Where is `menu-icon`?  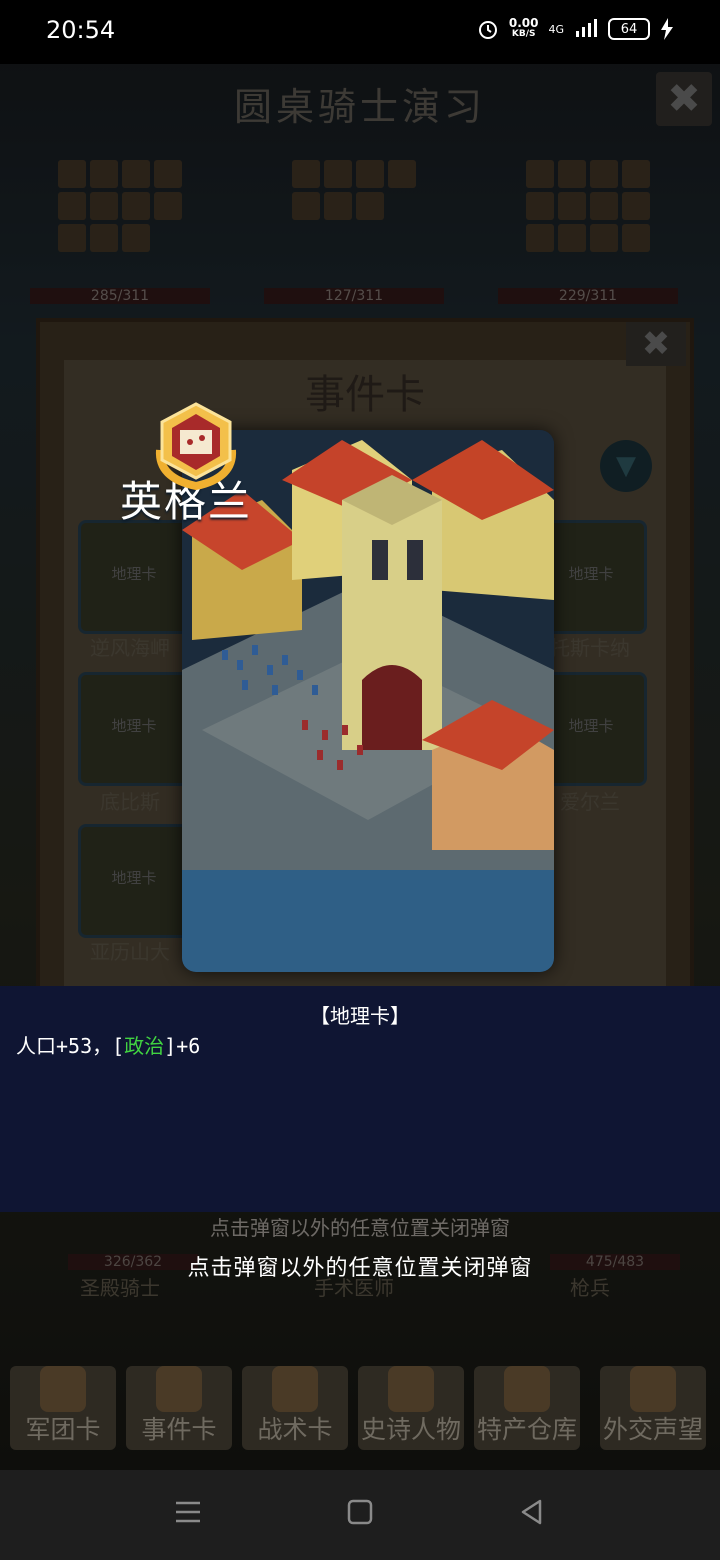 menu-icon is located at coordinates (188, 1512).